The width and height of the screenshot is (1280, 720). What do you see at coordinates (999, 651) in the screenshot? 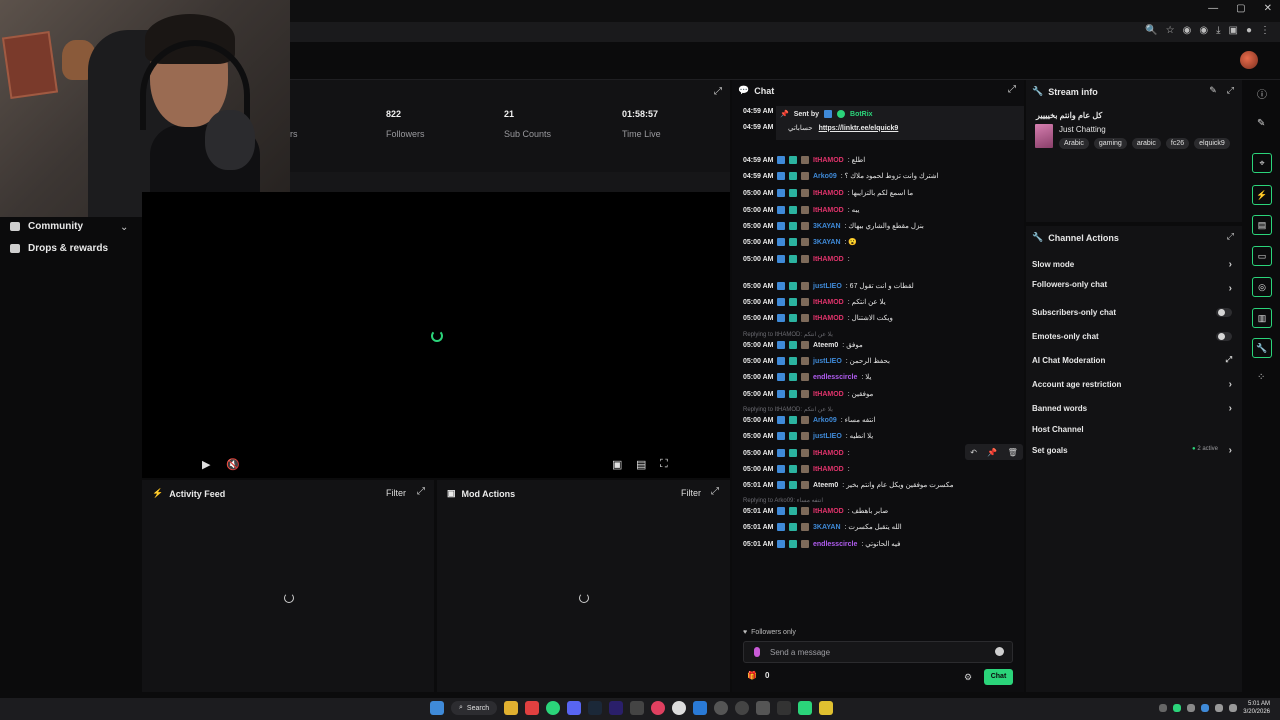
I see `emoji-icon` at bounding box center [999, 651].